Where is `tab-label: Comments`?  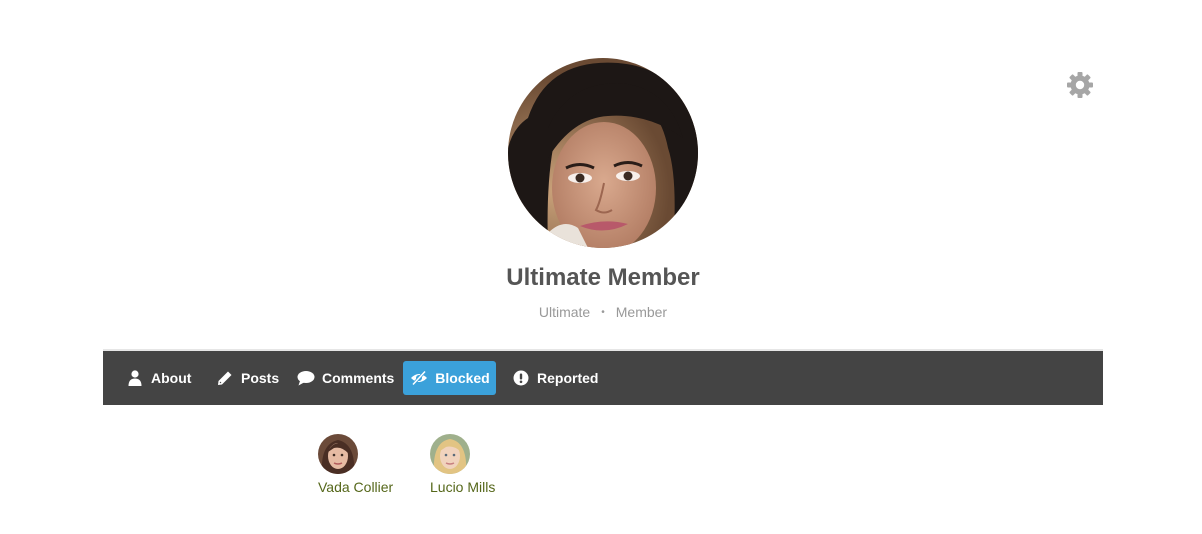 tab-label: Comments is located at coordinates (358, 378).